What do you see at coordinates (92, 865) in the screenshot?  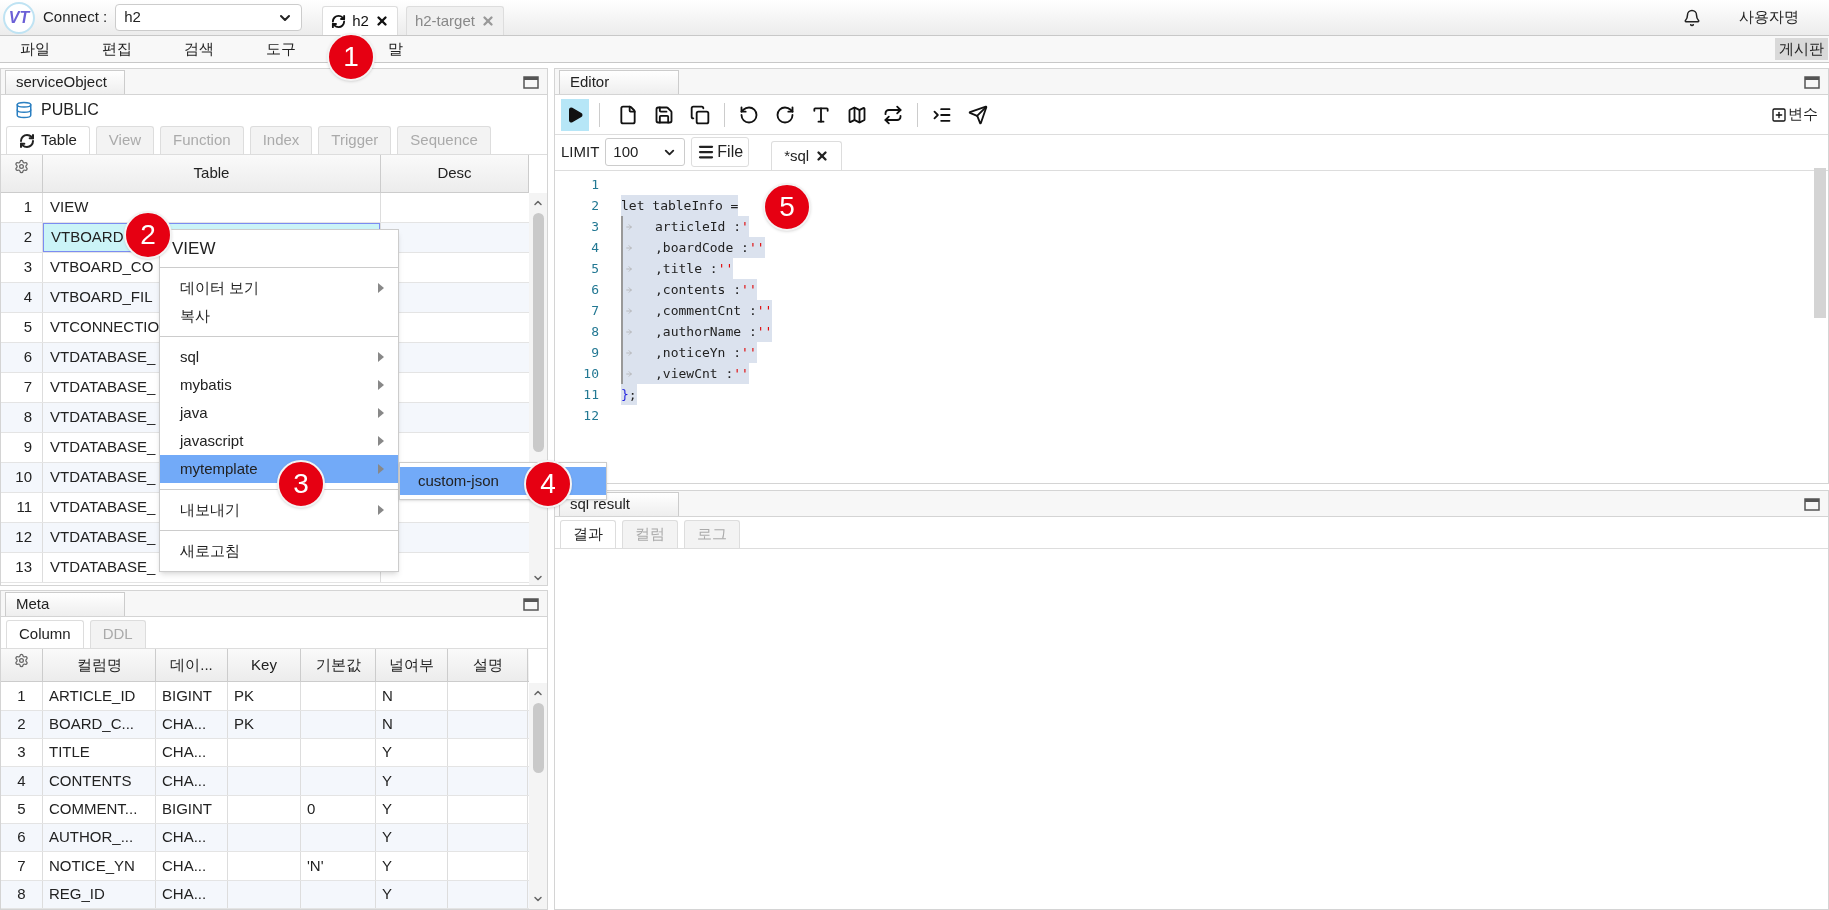 I see `table-cell-text: NOTICE_YN` at bounding box center [92, 865].